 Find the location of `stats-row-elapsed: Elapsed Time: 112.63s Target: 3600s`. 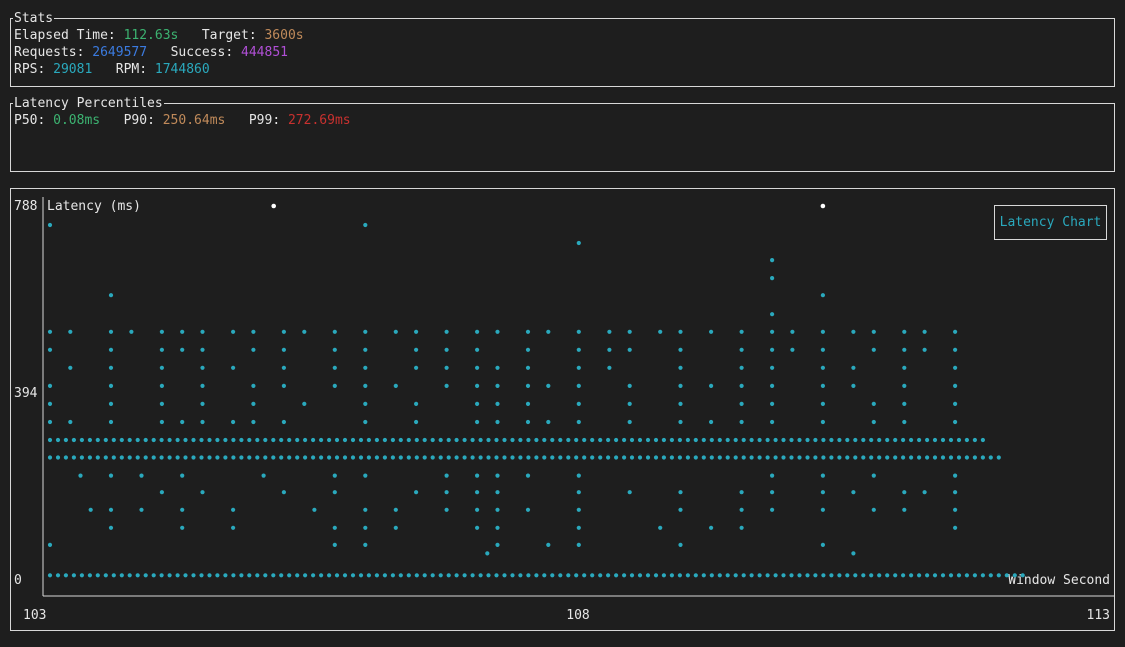

stats-row-elapsed: Elapsed Time: 112.63s Target: 3600s is located at coordinates (159, 35).